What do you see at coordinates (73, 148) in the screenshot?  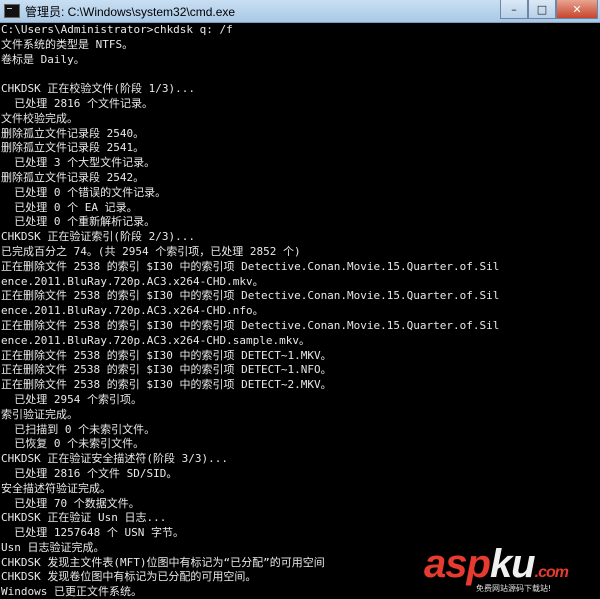 I see `console-line: 删除孤立文件记录段 2541。` at bounding box center [73, 148].